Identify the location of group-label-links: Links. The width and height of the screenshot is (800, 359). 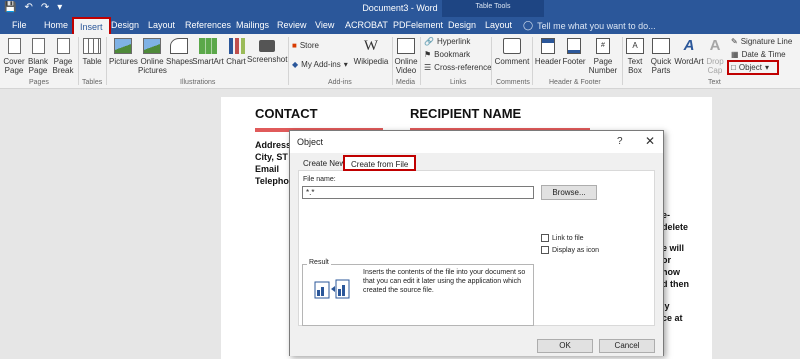
(458, 82).